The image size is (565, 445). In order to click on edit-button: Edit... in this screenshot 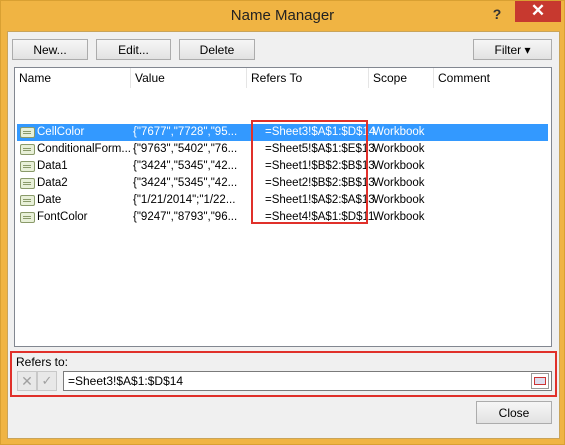, I will do `click(133, 49)`.